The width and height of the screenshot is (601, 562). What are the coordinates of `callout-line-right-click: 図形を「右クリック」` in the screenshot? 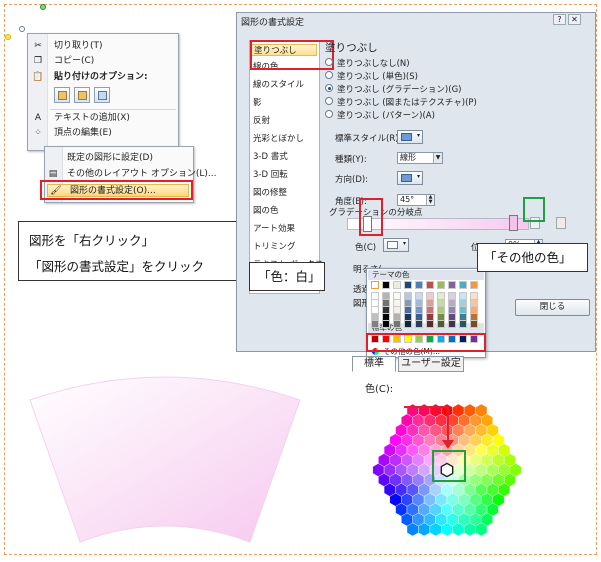 It's located at (92, 240).